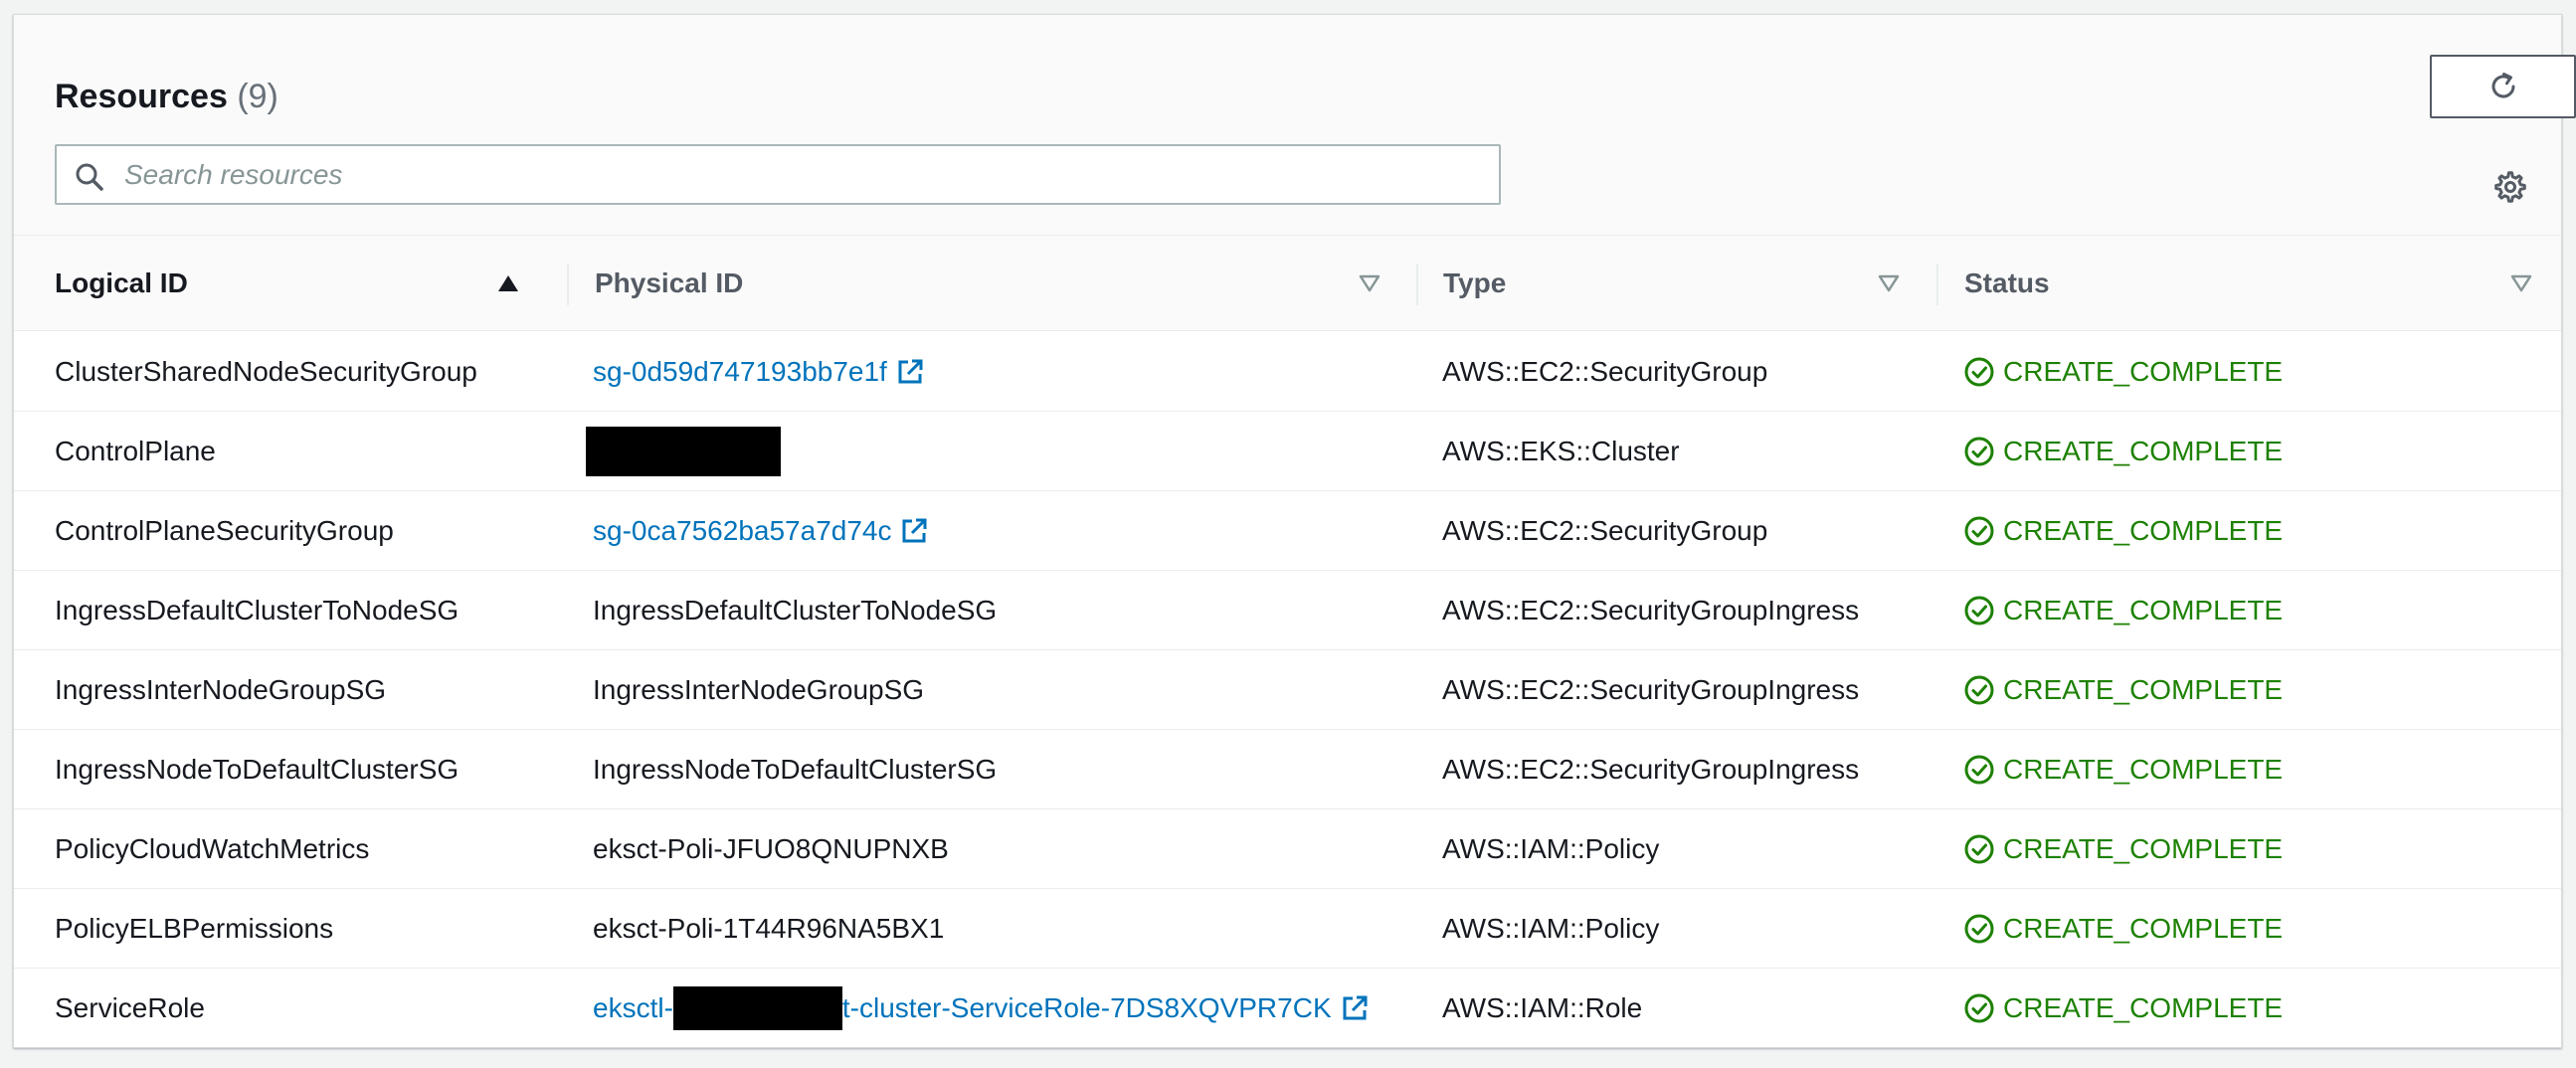  Describe the element at coordinates (135, 451) in the screenshot. I see `logical-id-cell: ControlPlane` at that location.